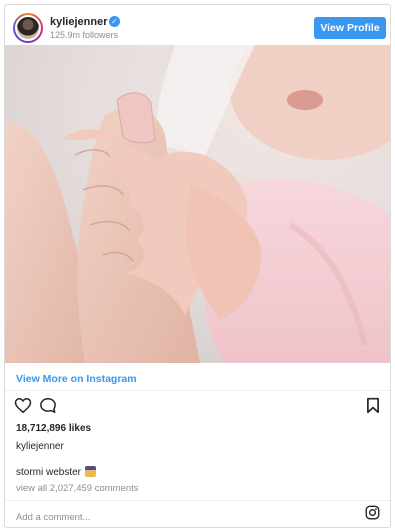 Image resolution: width=395 pixels, height=532 pixels. What do you see at coordinates (23, 405) in the screenshot?
I see `heart-outline-icon` at bounding box center [23, 405].